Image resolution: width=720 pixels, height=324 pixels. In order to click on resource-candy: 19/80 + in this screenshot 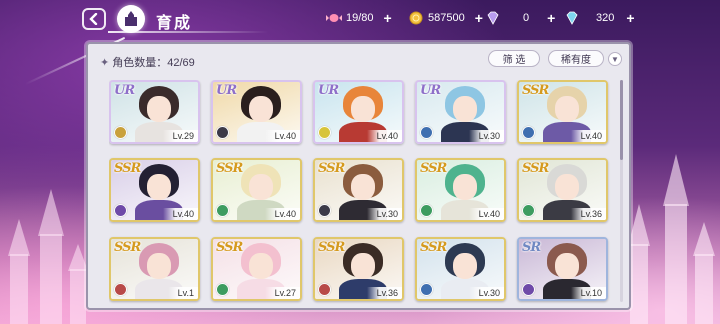, I will do `click(359, 18)`.